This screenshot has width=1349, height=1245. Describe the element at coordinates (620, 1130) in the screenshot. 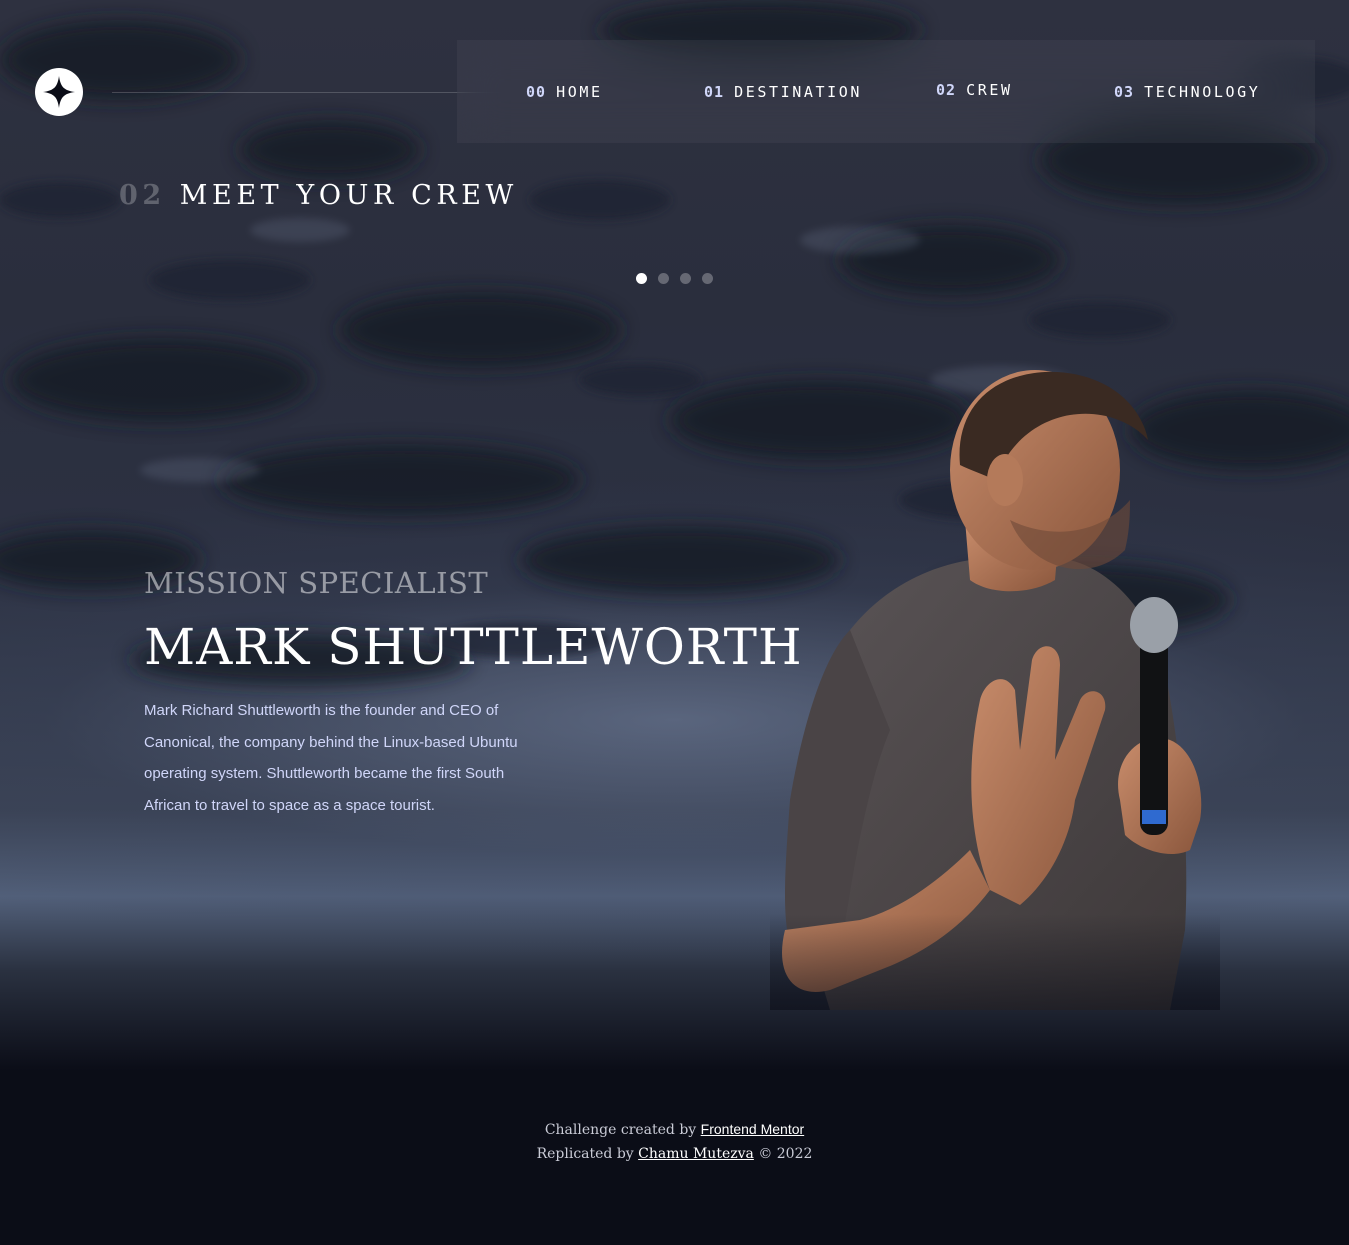

I see `footer-challenge-text: Challenge created by` at that location.